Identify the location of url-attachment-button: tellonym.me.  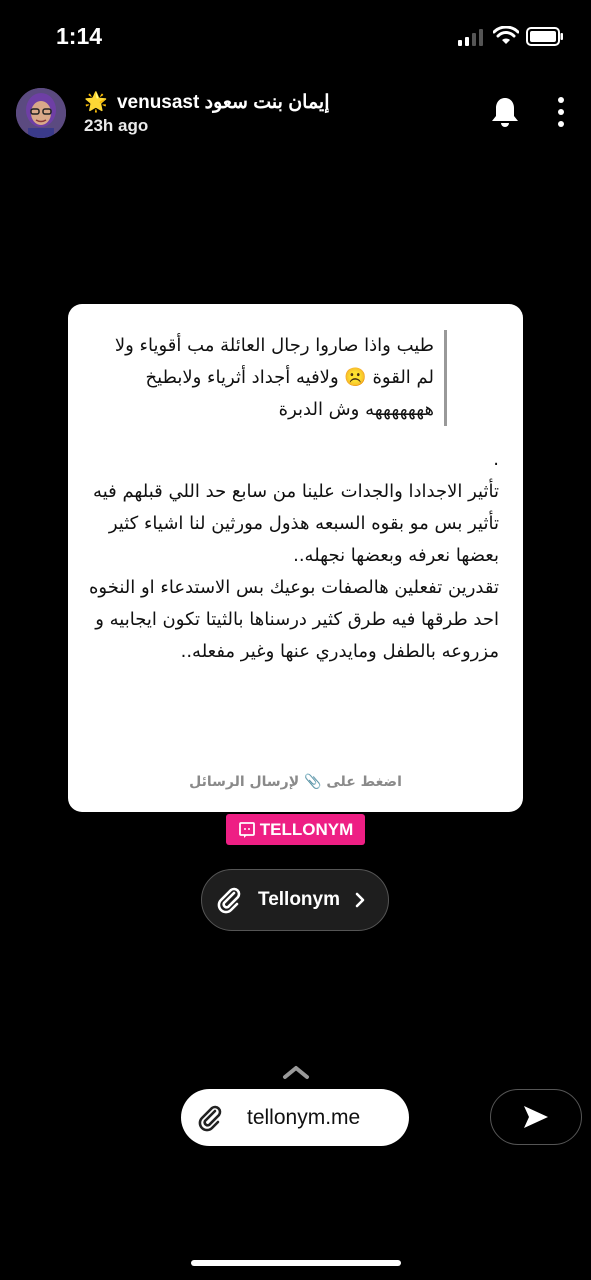
(295, 1117).